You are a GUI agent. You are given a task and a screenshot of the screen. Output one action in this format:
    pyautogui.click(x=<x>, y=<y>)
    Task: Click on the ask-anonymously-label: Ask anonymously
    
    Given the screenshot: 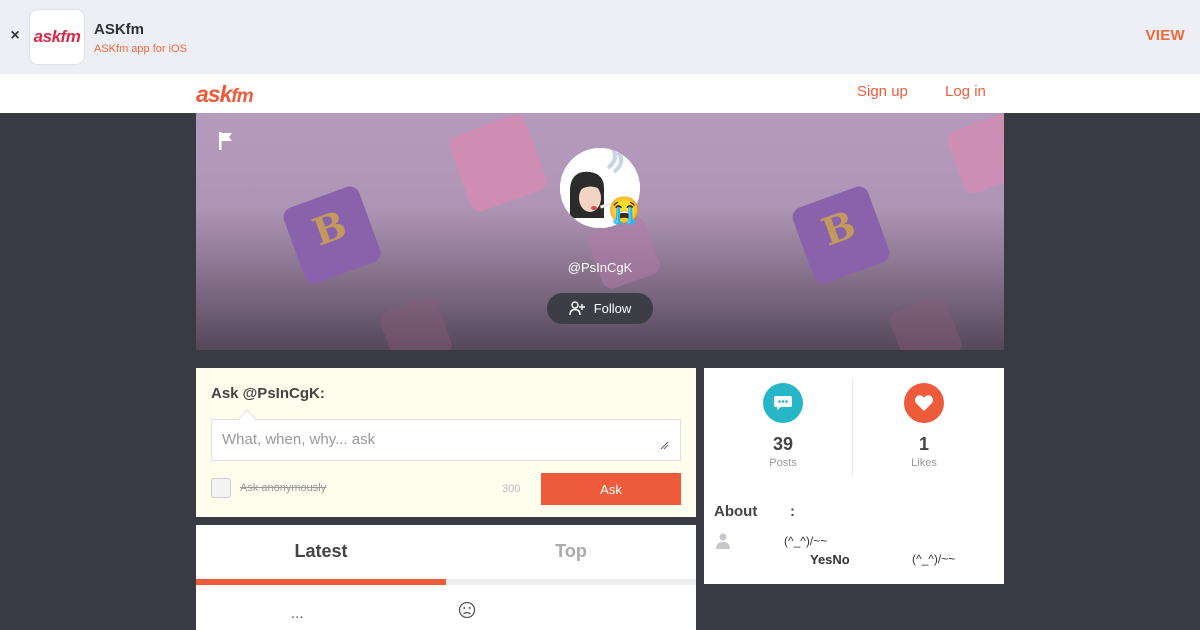 What is the action you would take?
    pyautogui.click(x=283, y=488)
    